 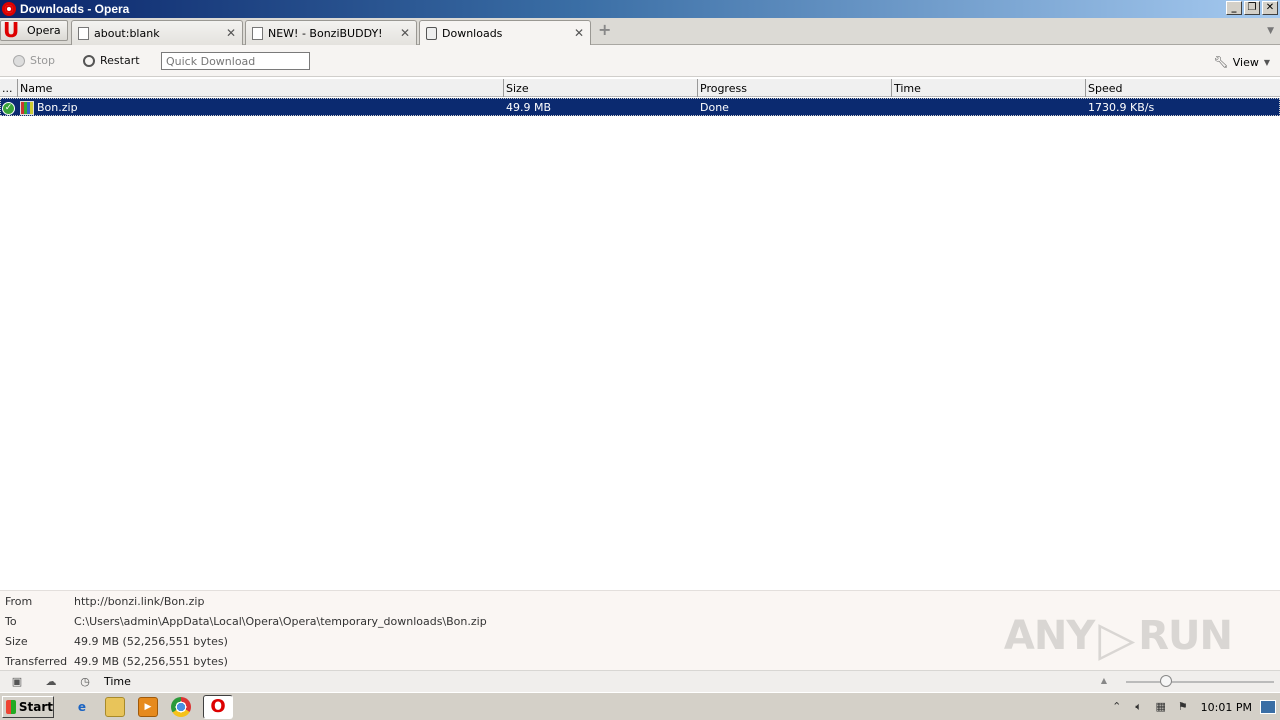 I want to click on clock-icon: ◷, so click(x=85, y=681).